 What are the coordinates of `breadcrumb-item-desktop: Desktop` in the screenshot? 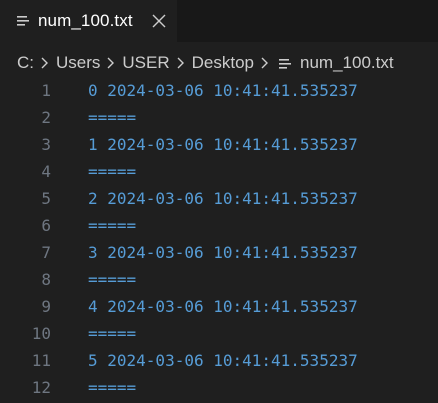 It's located at (223, 63).